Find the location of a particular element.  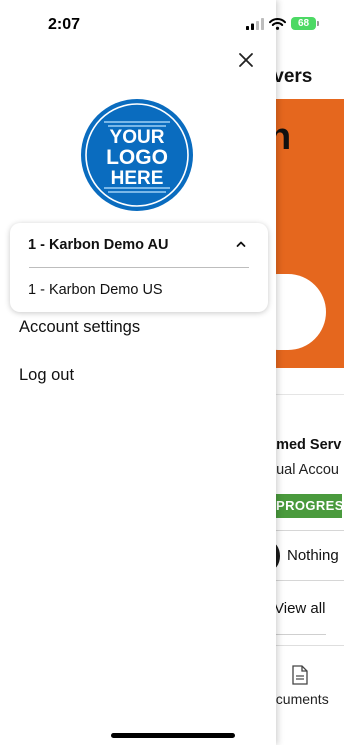

home-indicator is located at coordinates (173, 735).